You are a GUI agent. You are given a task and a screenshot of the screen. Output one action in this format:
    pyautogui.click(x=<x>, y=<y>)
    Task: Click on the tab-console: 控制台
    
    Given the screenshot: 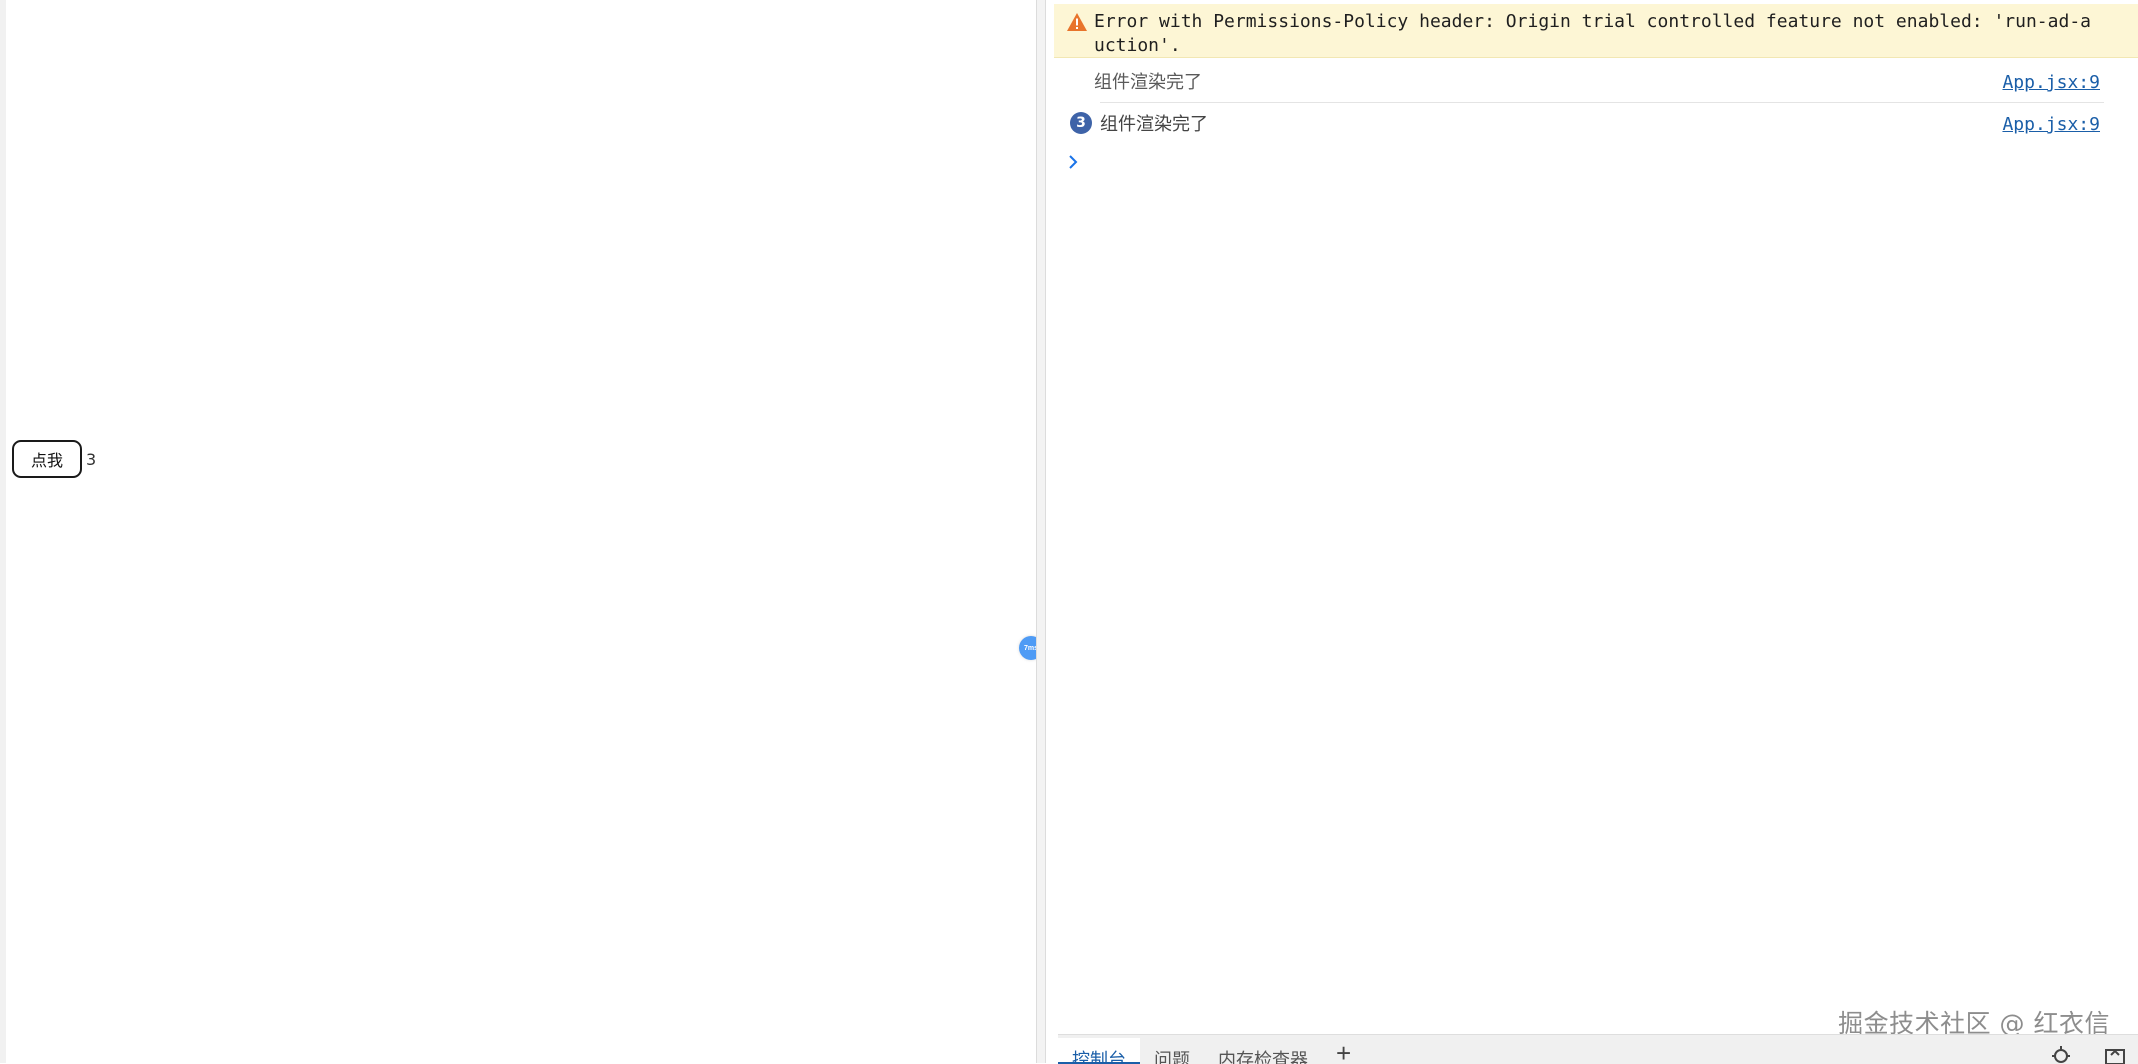 What is the action you would take?
    pyautogui.click(x=1099, y=1051)
    